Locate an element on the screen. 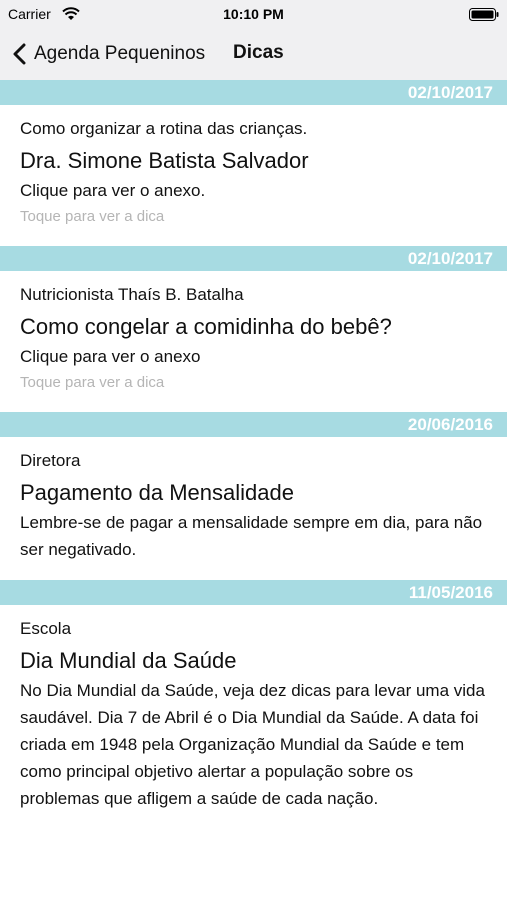 Image resolution: width=507 pixels, height=905 pixels. date-header: 11/05/2016 is located at coordinates (253, 592).